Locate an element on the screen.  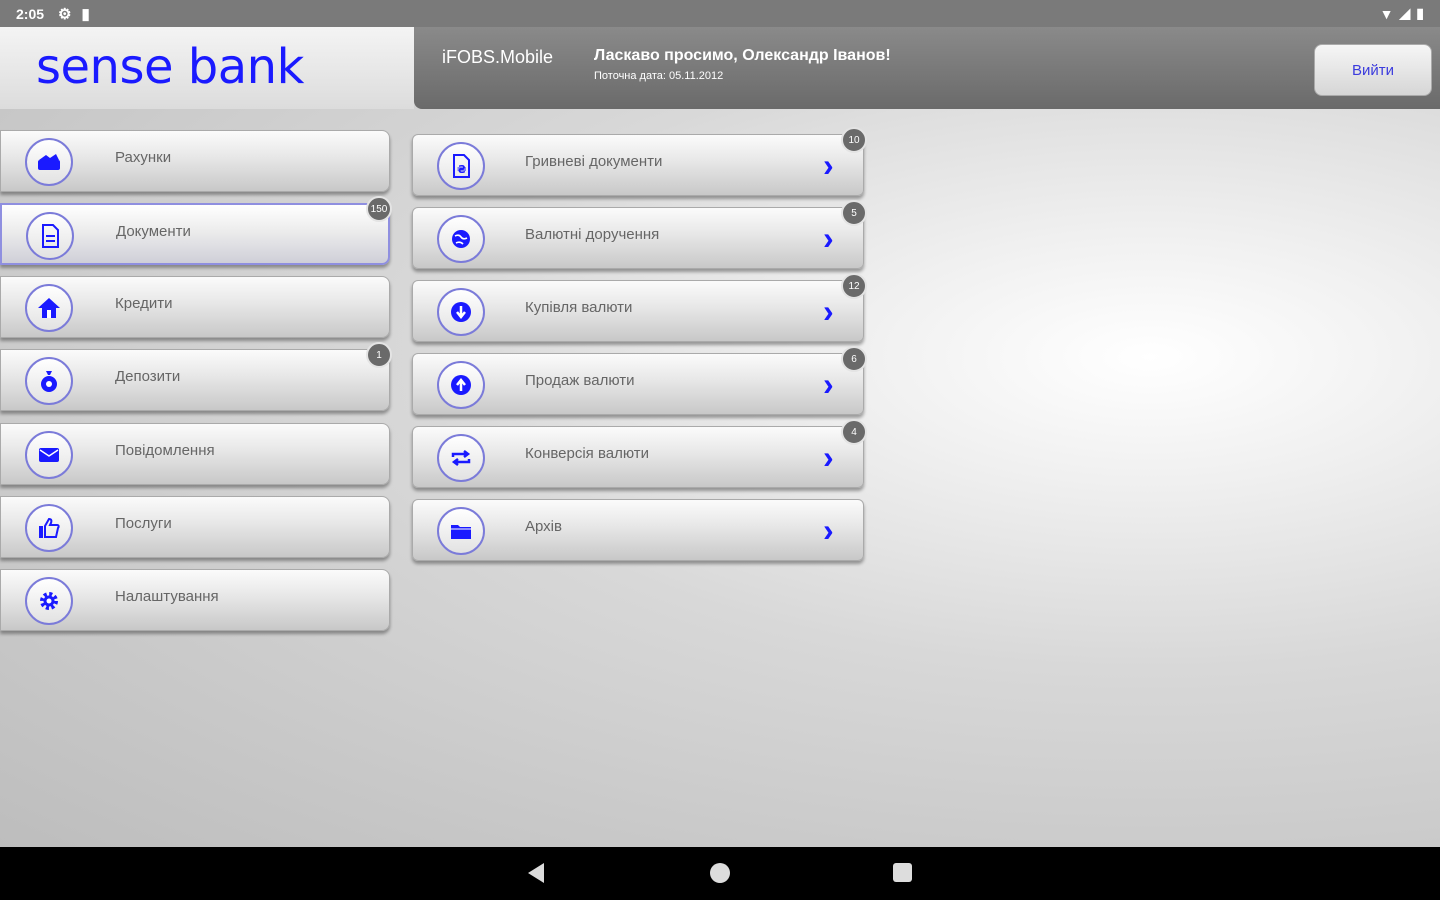
battery-icon: ▮ is located at coordinates (1420, 13).